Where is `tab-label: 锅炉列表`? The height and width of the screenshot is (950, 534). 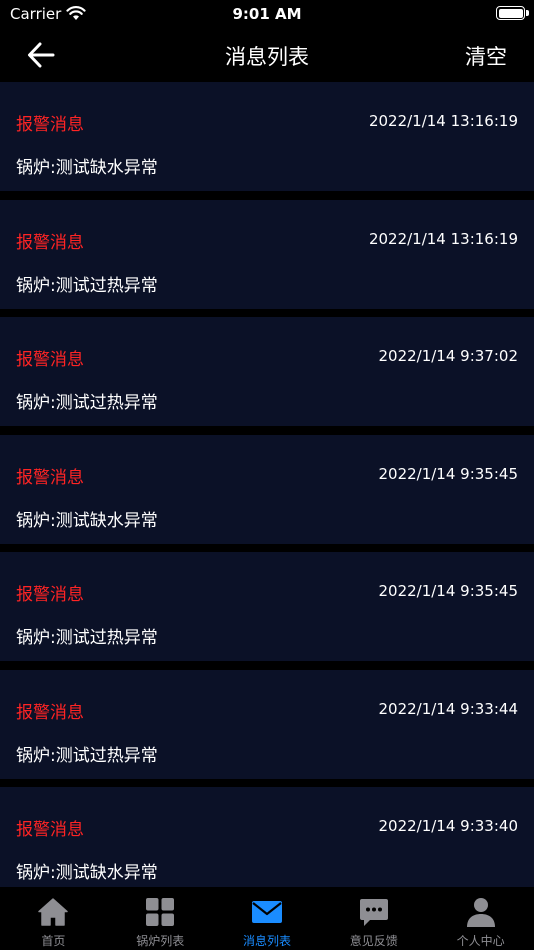
tab-label: 锅炉列表 is located at coordinates (160, 941).